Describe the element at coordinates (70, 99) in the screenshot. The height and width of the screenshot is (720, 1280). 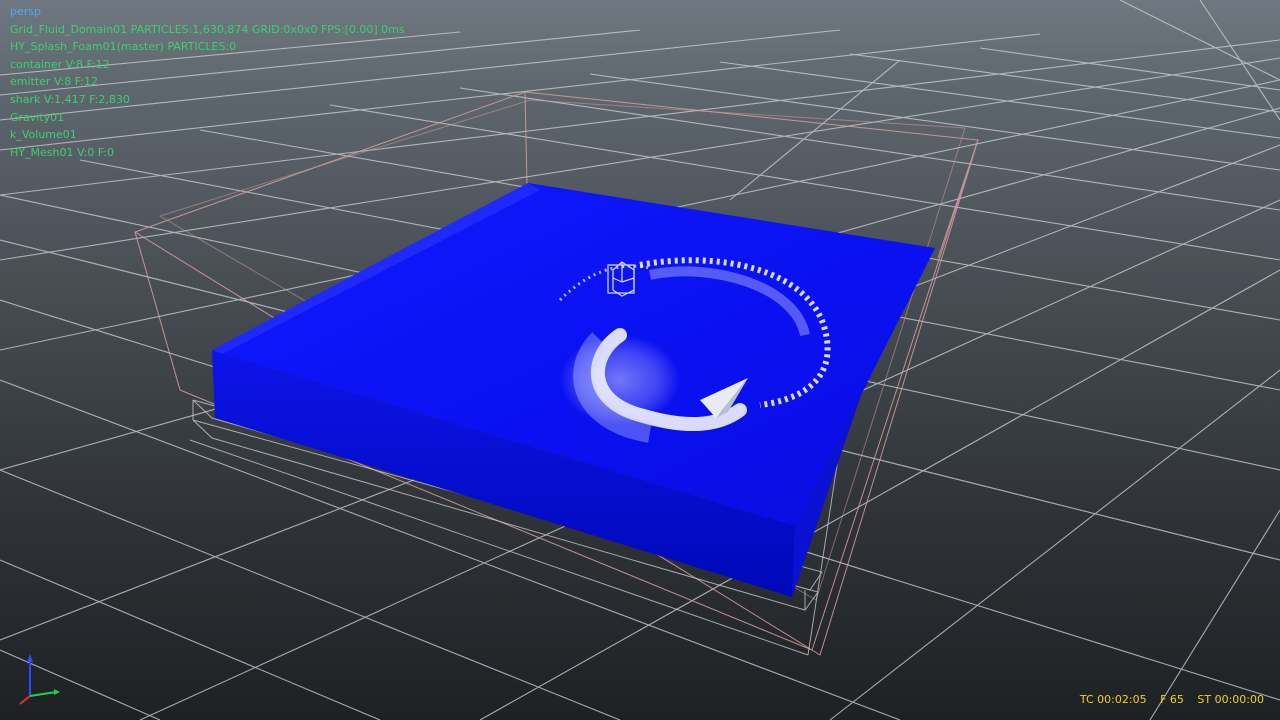
I see `hud-line-shark: shark V:1,417 F:2,830` at that location.